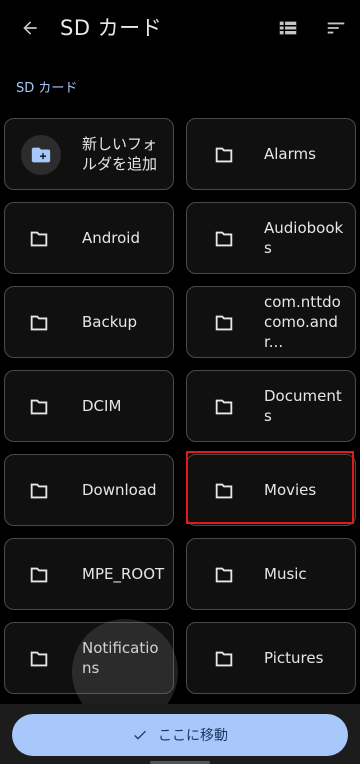 The image size is (360, 764). Describe the element at coordinates (290, 154) in the screenshot. I see `folder-label: Alarms` at that location.